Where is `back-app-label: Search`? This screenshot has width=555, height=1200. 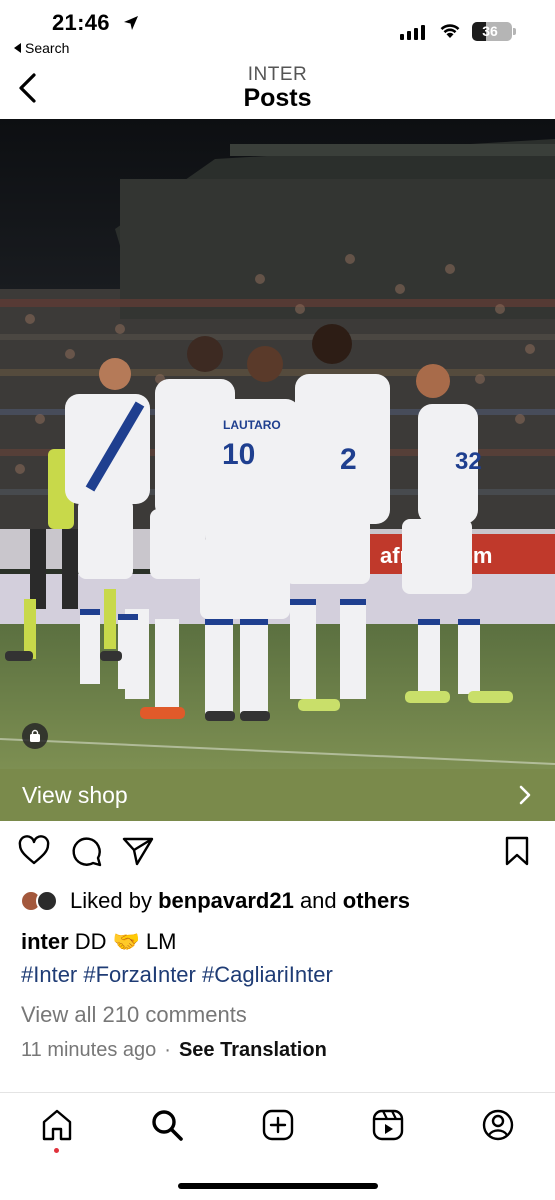
back-app-label: Search is located at coordinates (47, 48).